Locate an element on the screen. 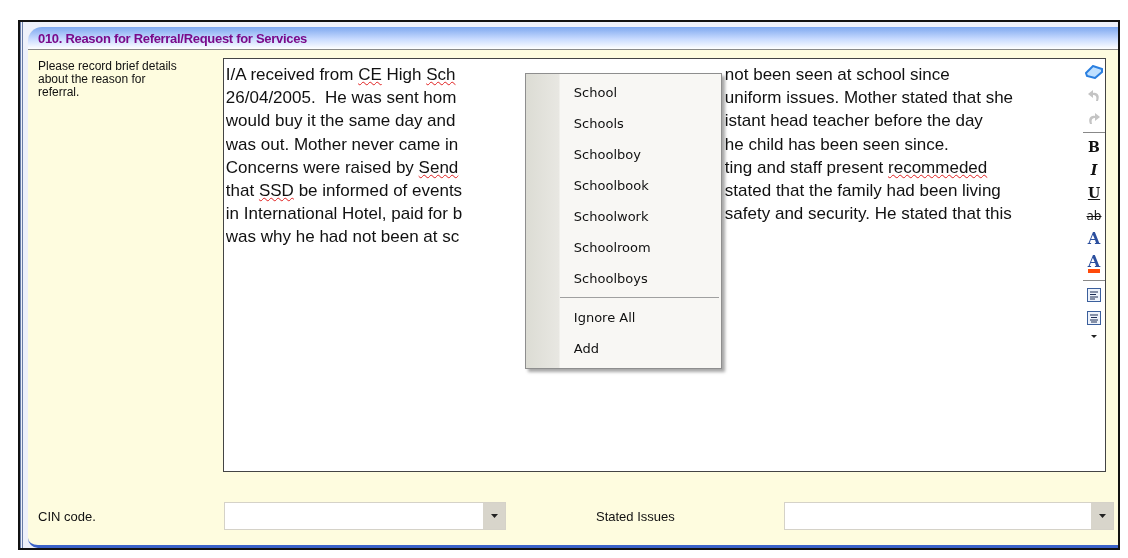 The image size is (1128, 558). align-left-icon is located at coordinates (1094, 295).